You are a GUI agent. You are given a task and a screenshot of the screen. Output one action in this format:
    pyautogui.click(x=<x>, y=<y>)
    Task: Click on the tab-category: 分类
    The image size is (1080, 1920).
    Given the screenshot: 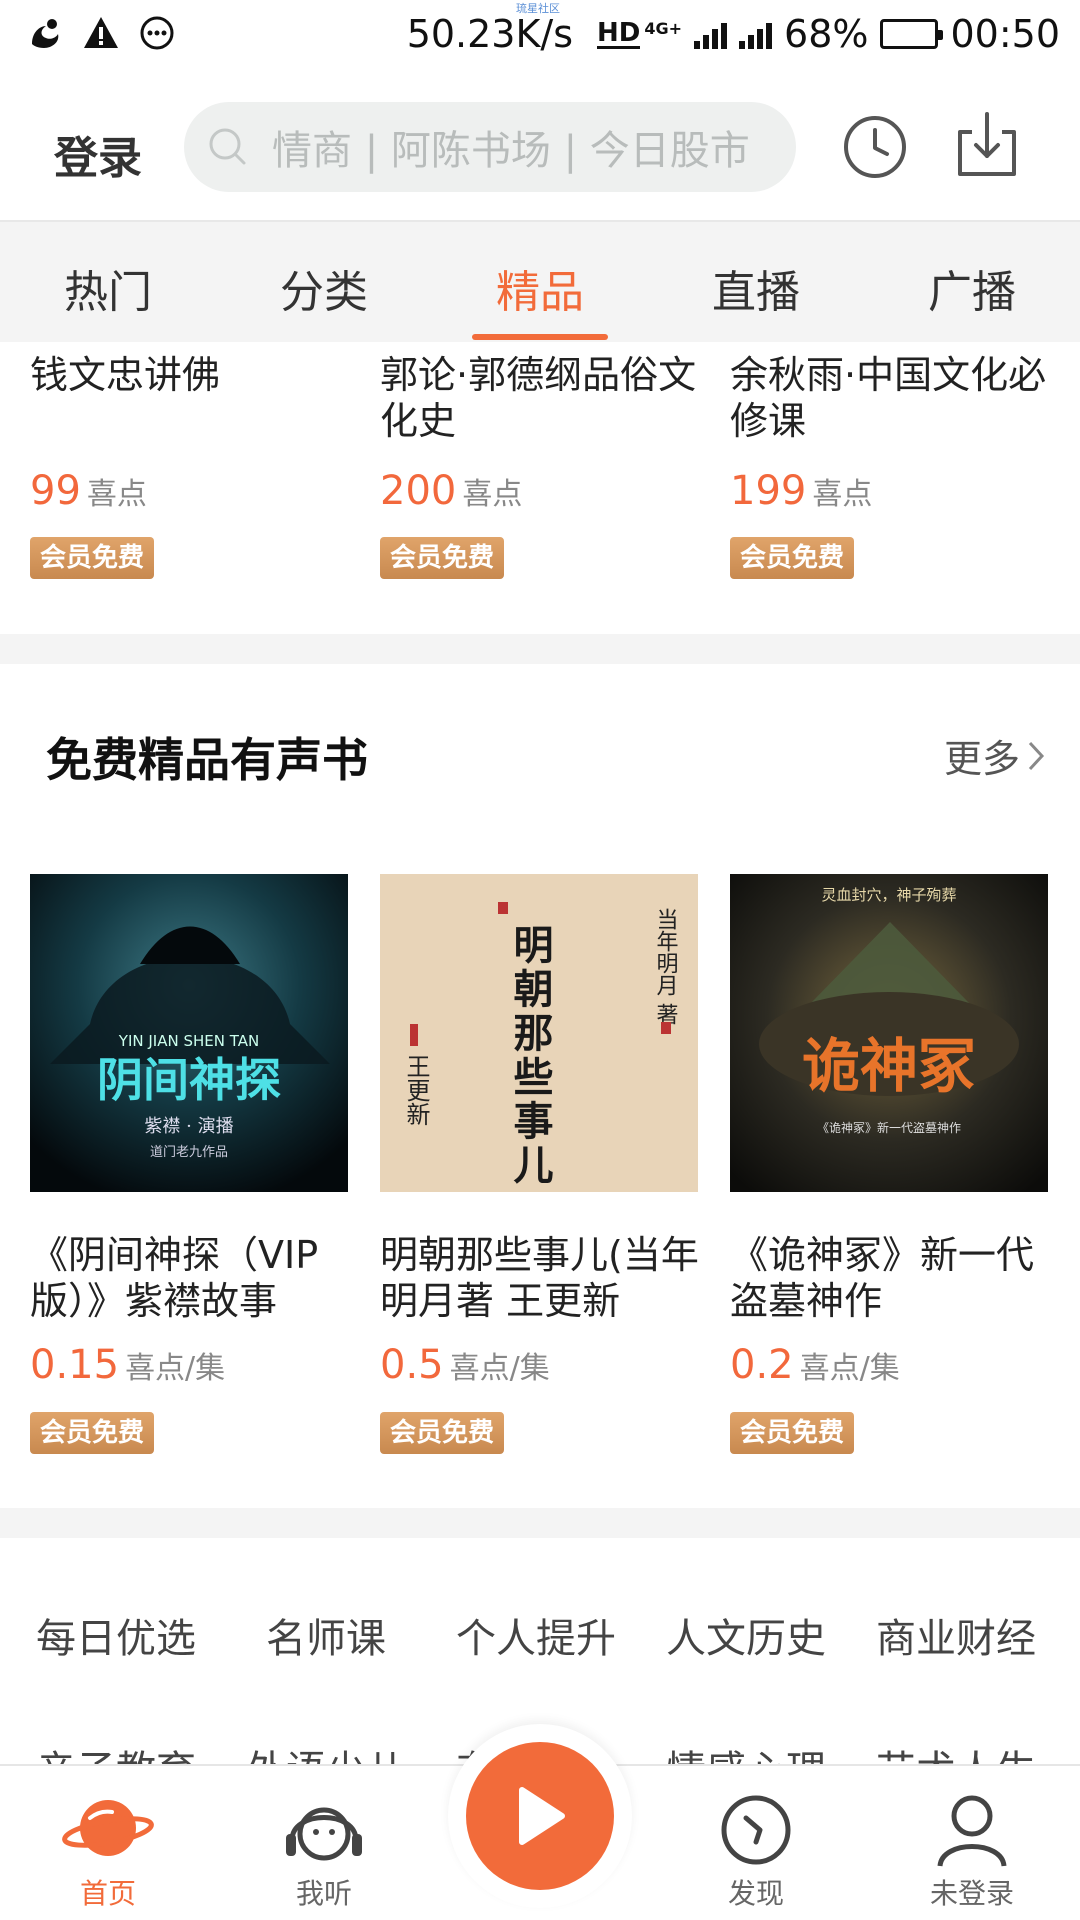 What is the action you would take?
    pyautogui.click(x=324, y=288)
    